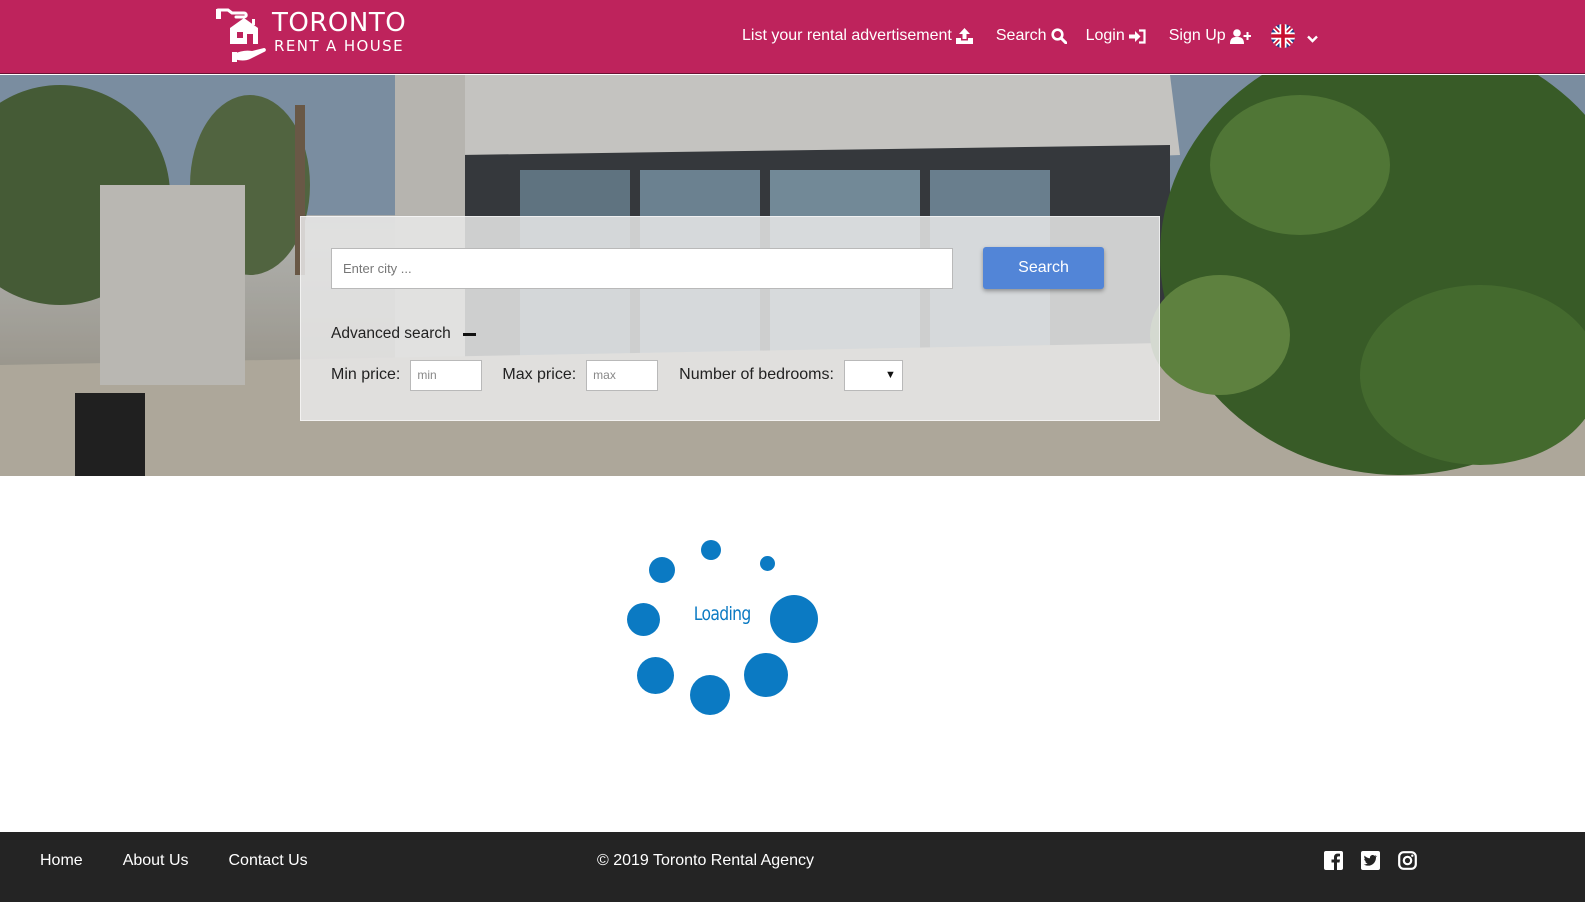 Image resolution: width=1585 pixels, height=902 pixels. I want to click on social-links, so click(1379, 860).